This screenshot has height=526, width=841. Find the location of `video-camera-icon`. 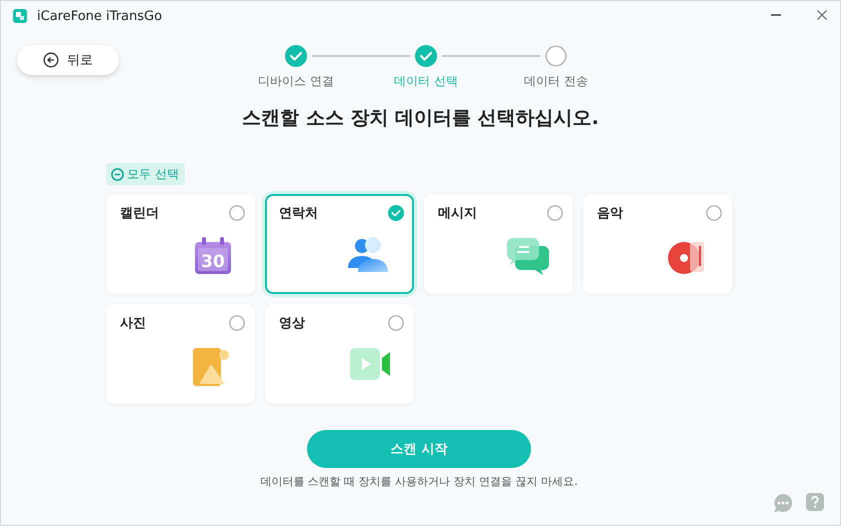

video-camera-icon is located at coordinates (370, 364).